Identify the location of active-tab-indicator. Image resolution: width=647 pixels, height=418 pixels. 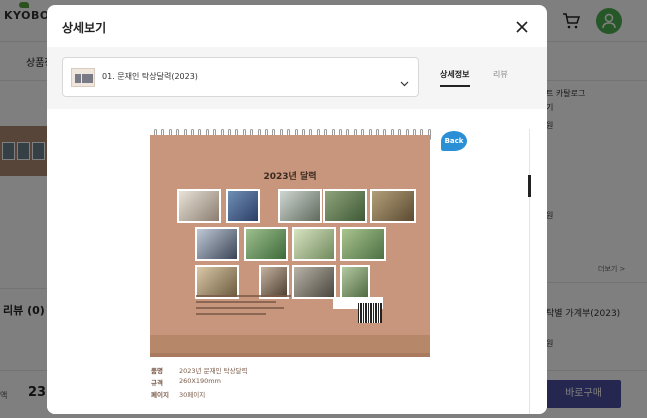
(455, 86).